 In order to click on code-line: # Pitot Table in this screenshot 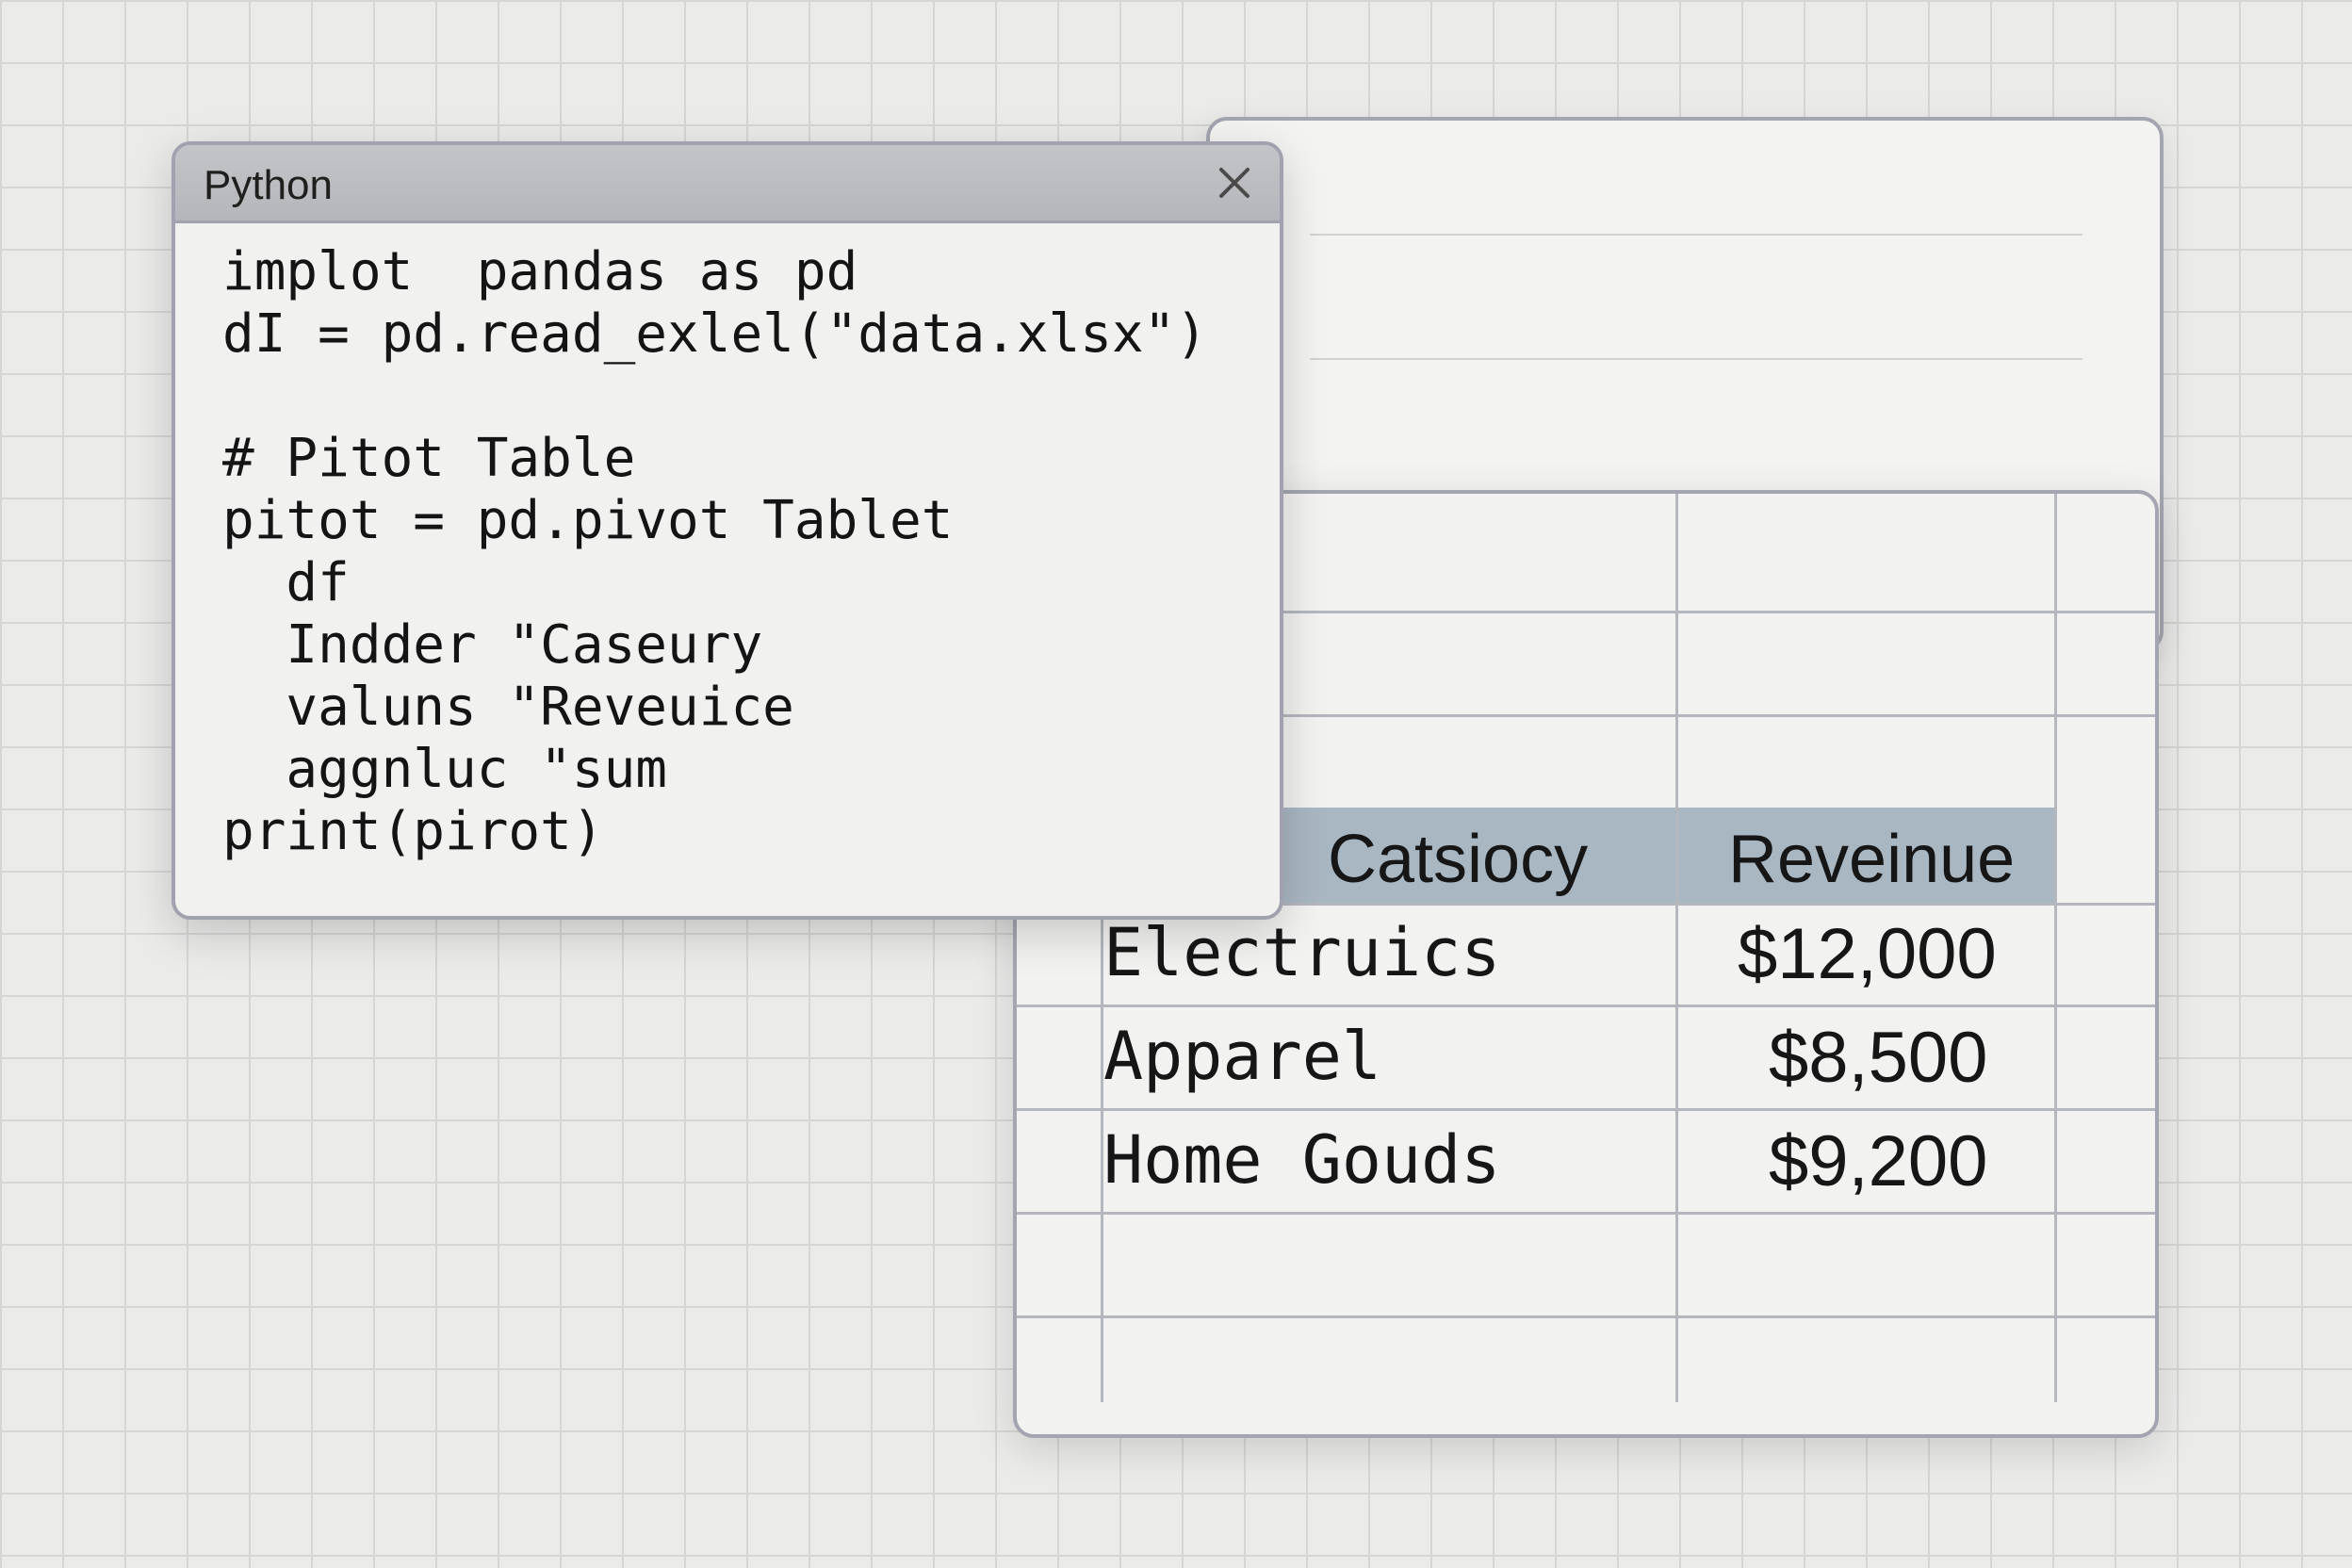, I will do `click(429, 459)`.